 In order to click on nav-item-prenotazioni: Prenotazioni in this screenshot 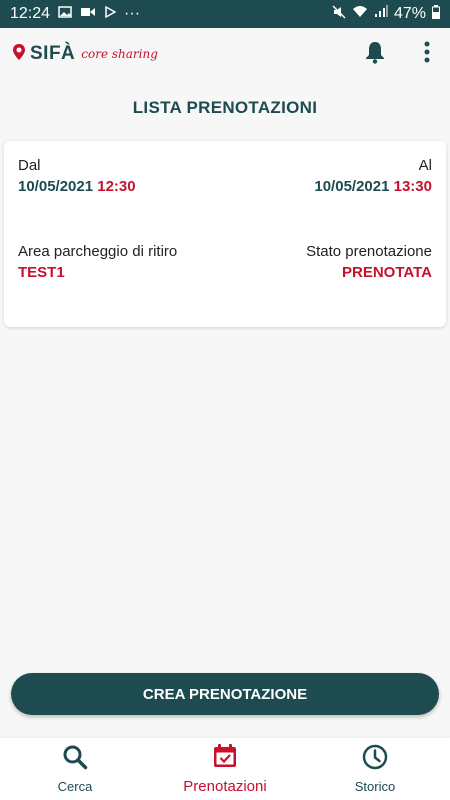, I will do `click(225, 769)`.